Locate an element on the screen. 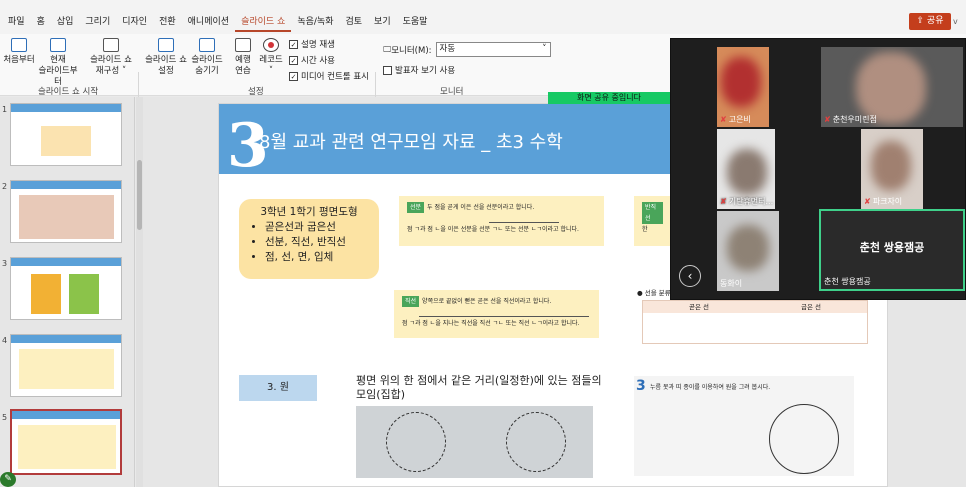 This screenshot has width=966, height=487. table-header: 곧은 선 is located at coordinates (698, 307).